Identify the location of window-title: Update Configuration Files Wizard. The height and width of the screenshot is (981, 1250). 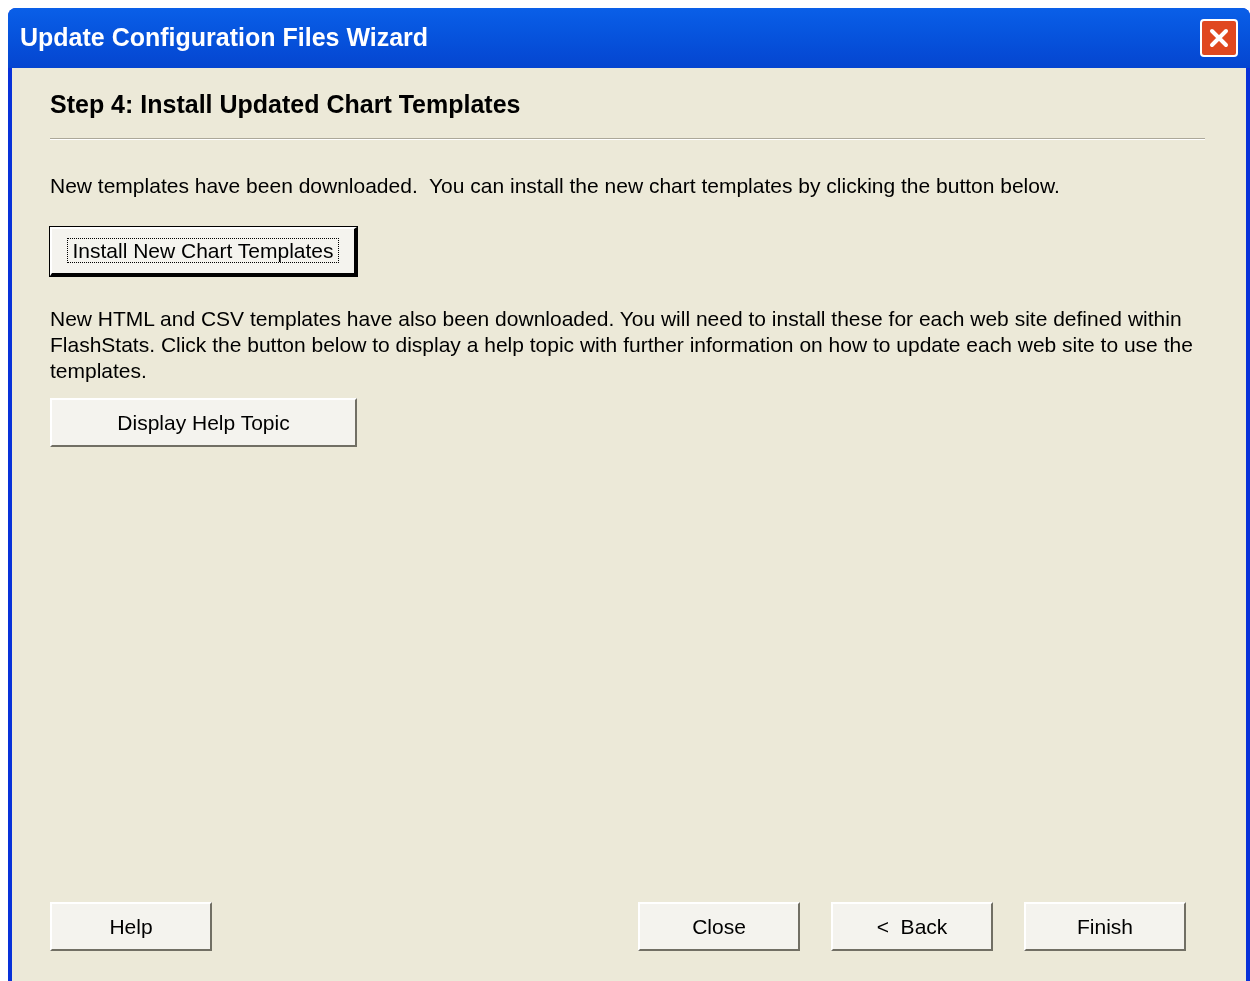
(224, 38).